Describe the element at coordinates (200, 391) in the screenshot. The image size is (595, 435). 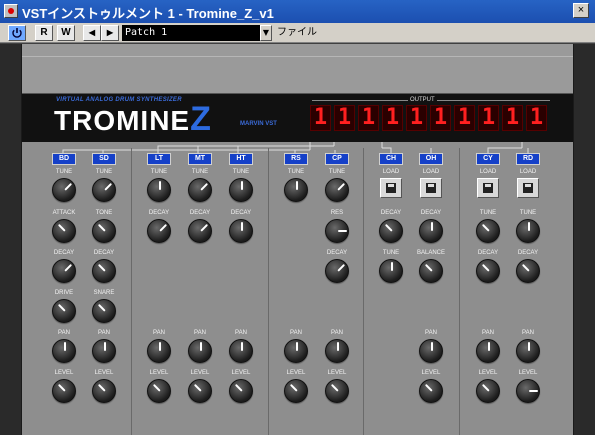
I see `mt-level-knob` at that location.